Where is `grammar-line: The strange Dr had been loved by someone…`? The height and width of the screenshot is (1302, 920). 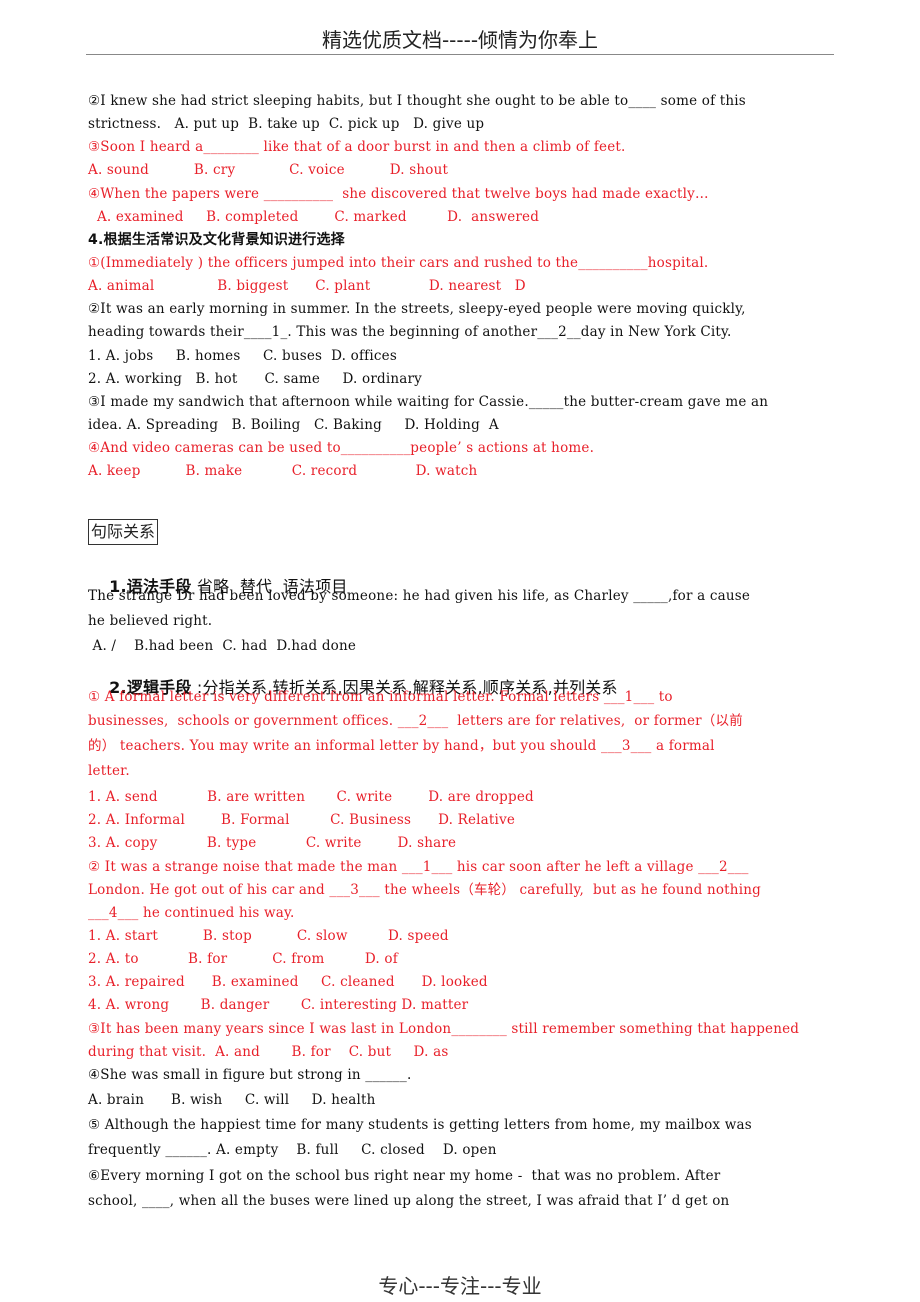 grammar-line: The strange Dr had been loved by someone… is located at coordinates (419, 596).